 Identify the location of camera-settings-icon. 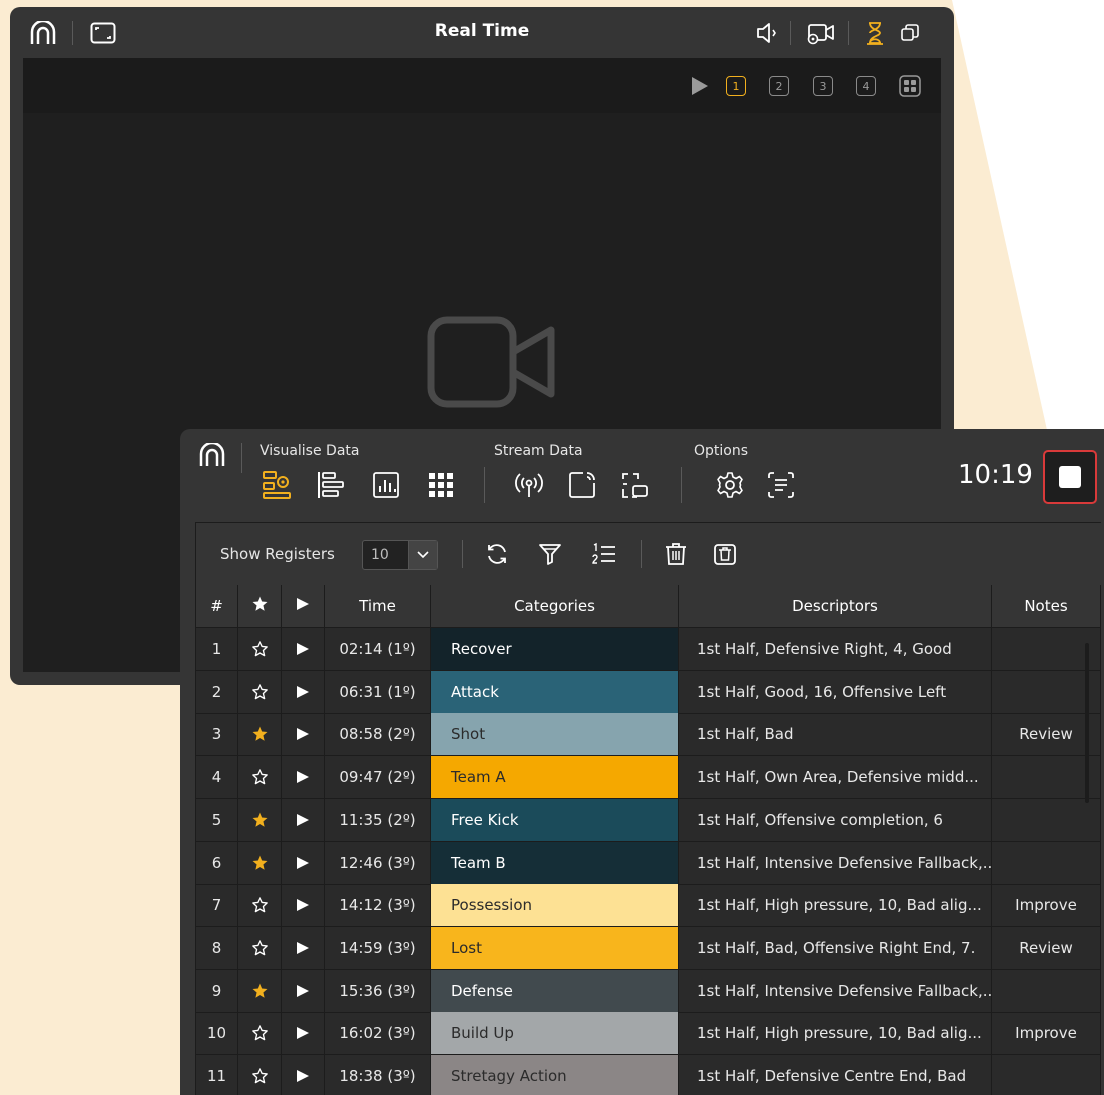
(820, 34).